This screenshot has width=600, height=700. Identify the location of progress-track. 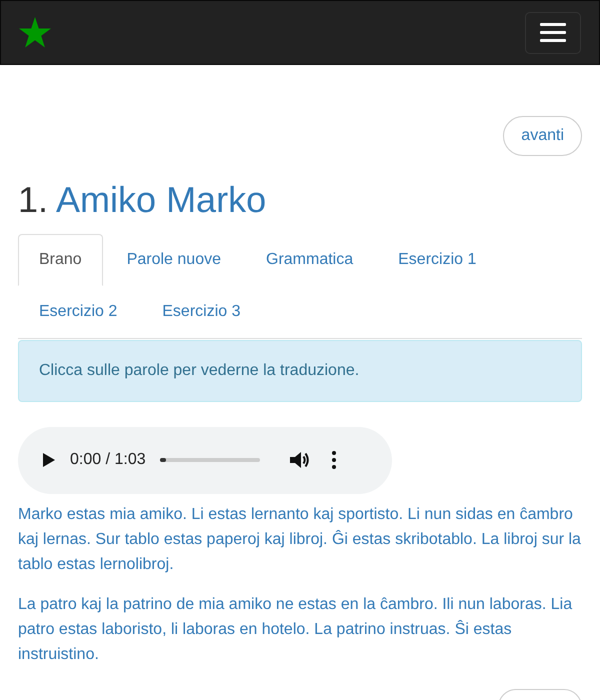
(210, 460).